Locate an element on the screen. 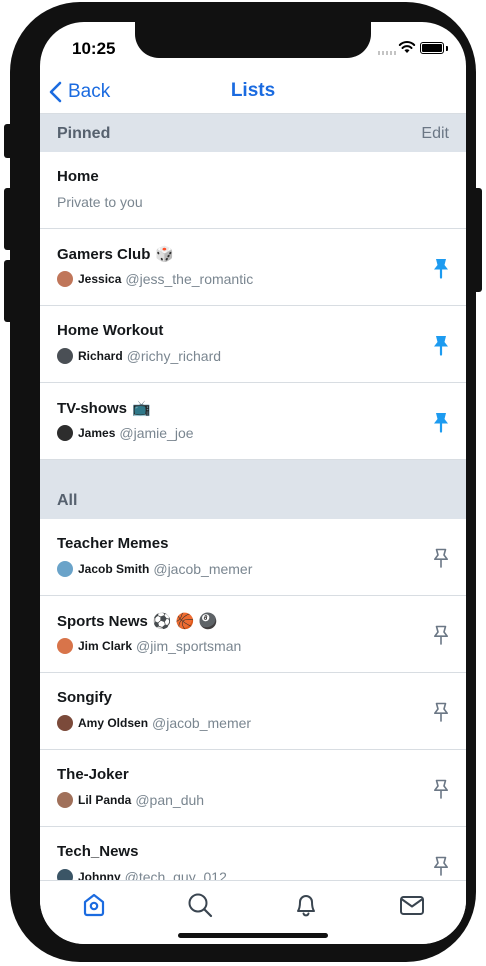  list-item: TV-shows 📺 James @jamie_joe is located at coordinates (253, 421).